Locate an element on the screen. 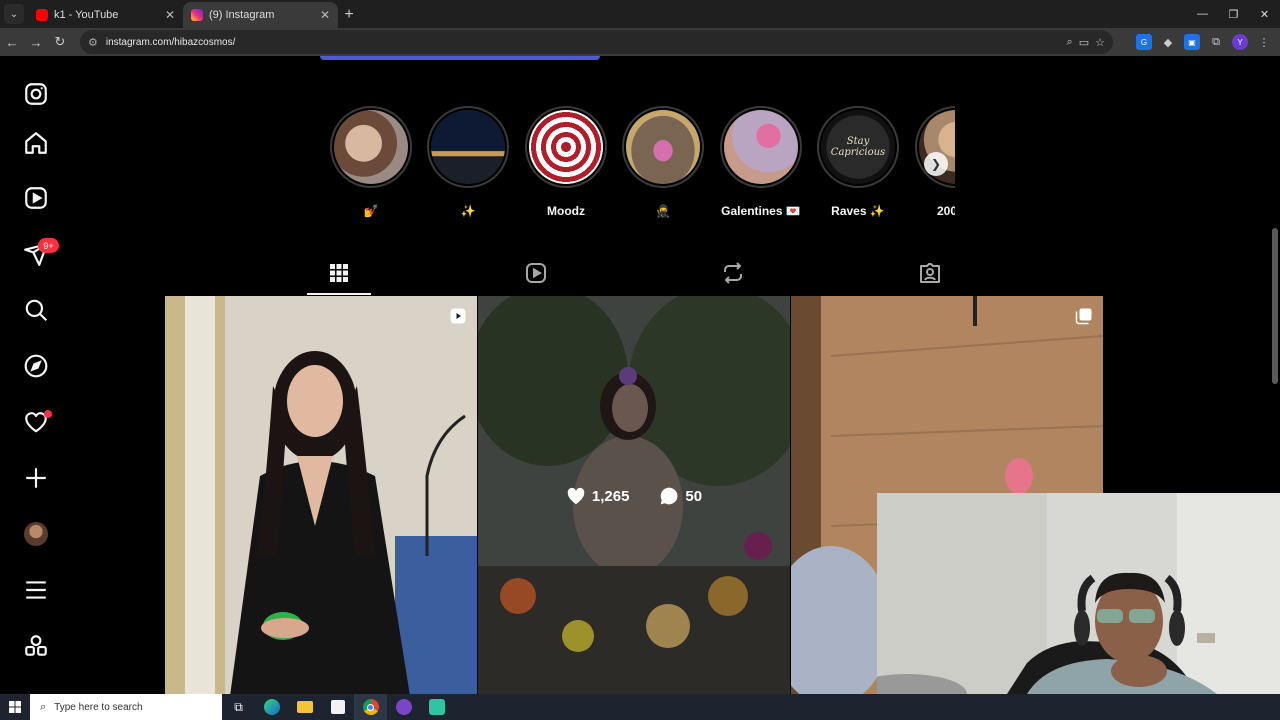  highlight-thumbnail: Stay Capricious is located at coordinates (858, 147).